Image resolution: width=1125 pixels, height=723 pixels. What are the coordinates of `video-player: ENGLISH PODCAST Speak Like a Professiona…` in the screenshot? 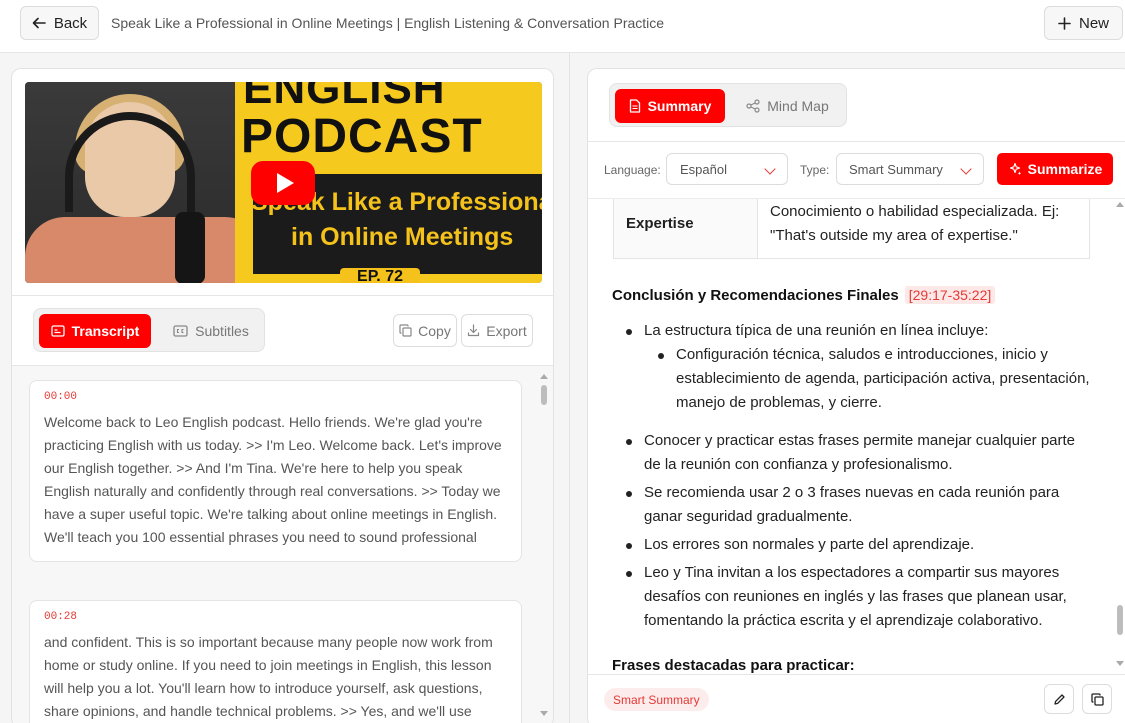 It's located at (283, 182).